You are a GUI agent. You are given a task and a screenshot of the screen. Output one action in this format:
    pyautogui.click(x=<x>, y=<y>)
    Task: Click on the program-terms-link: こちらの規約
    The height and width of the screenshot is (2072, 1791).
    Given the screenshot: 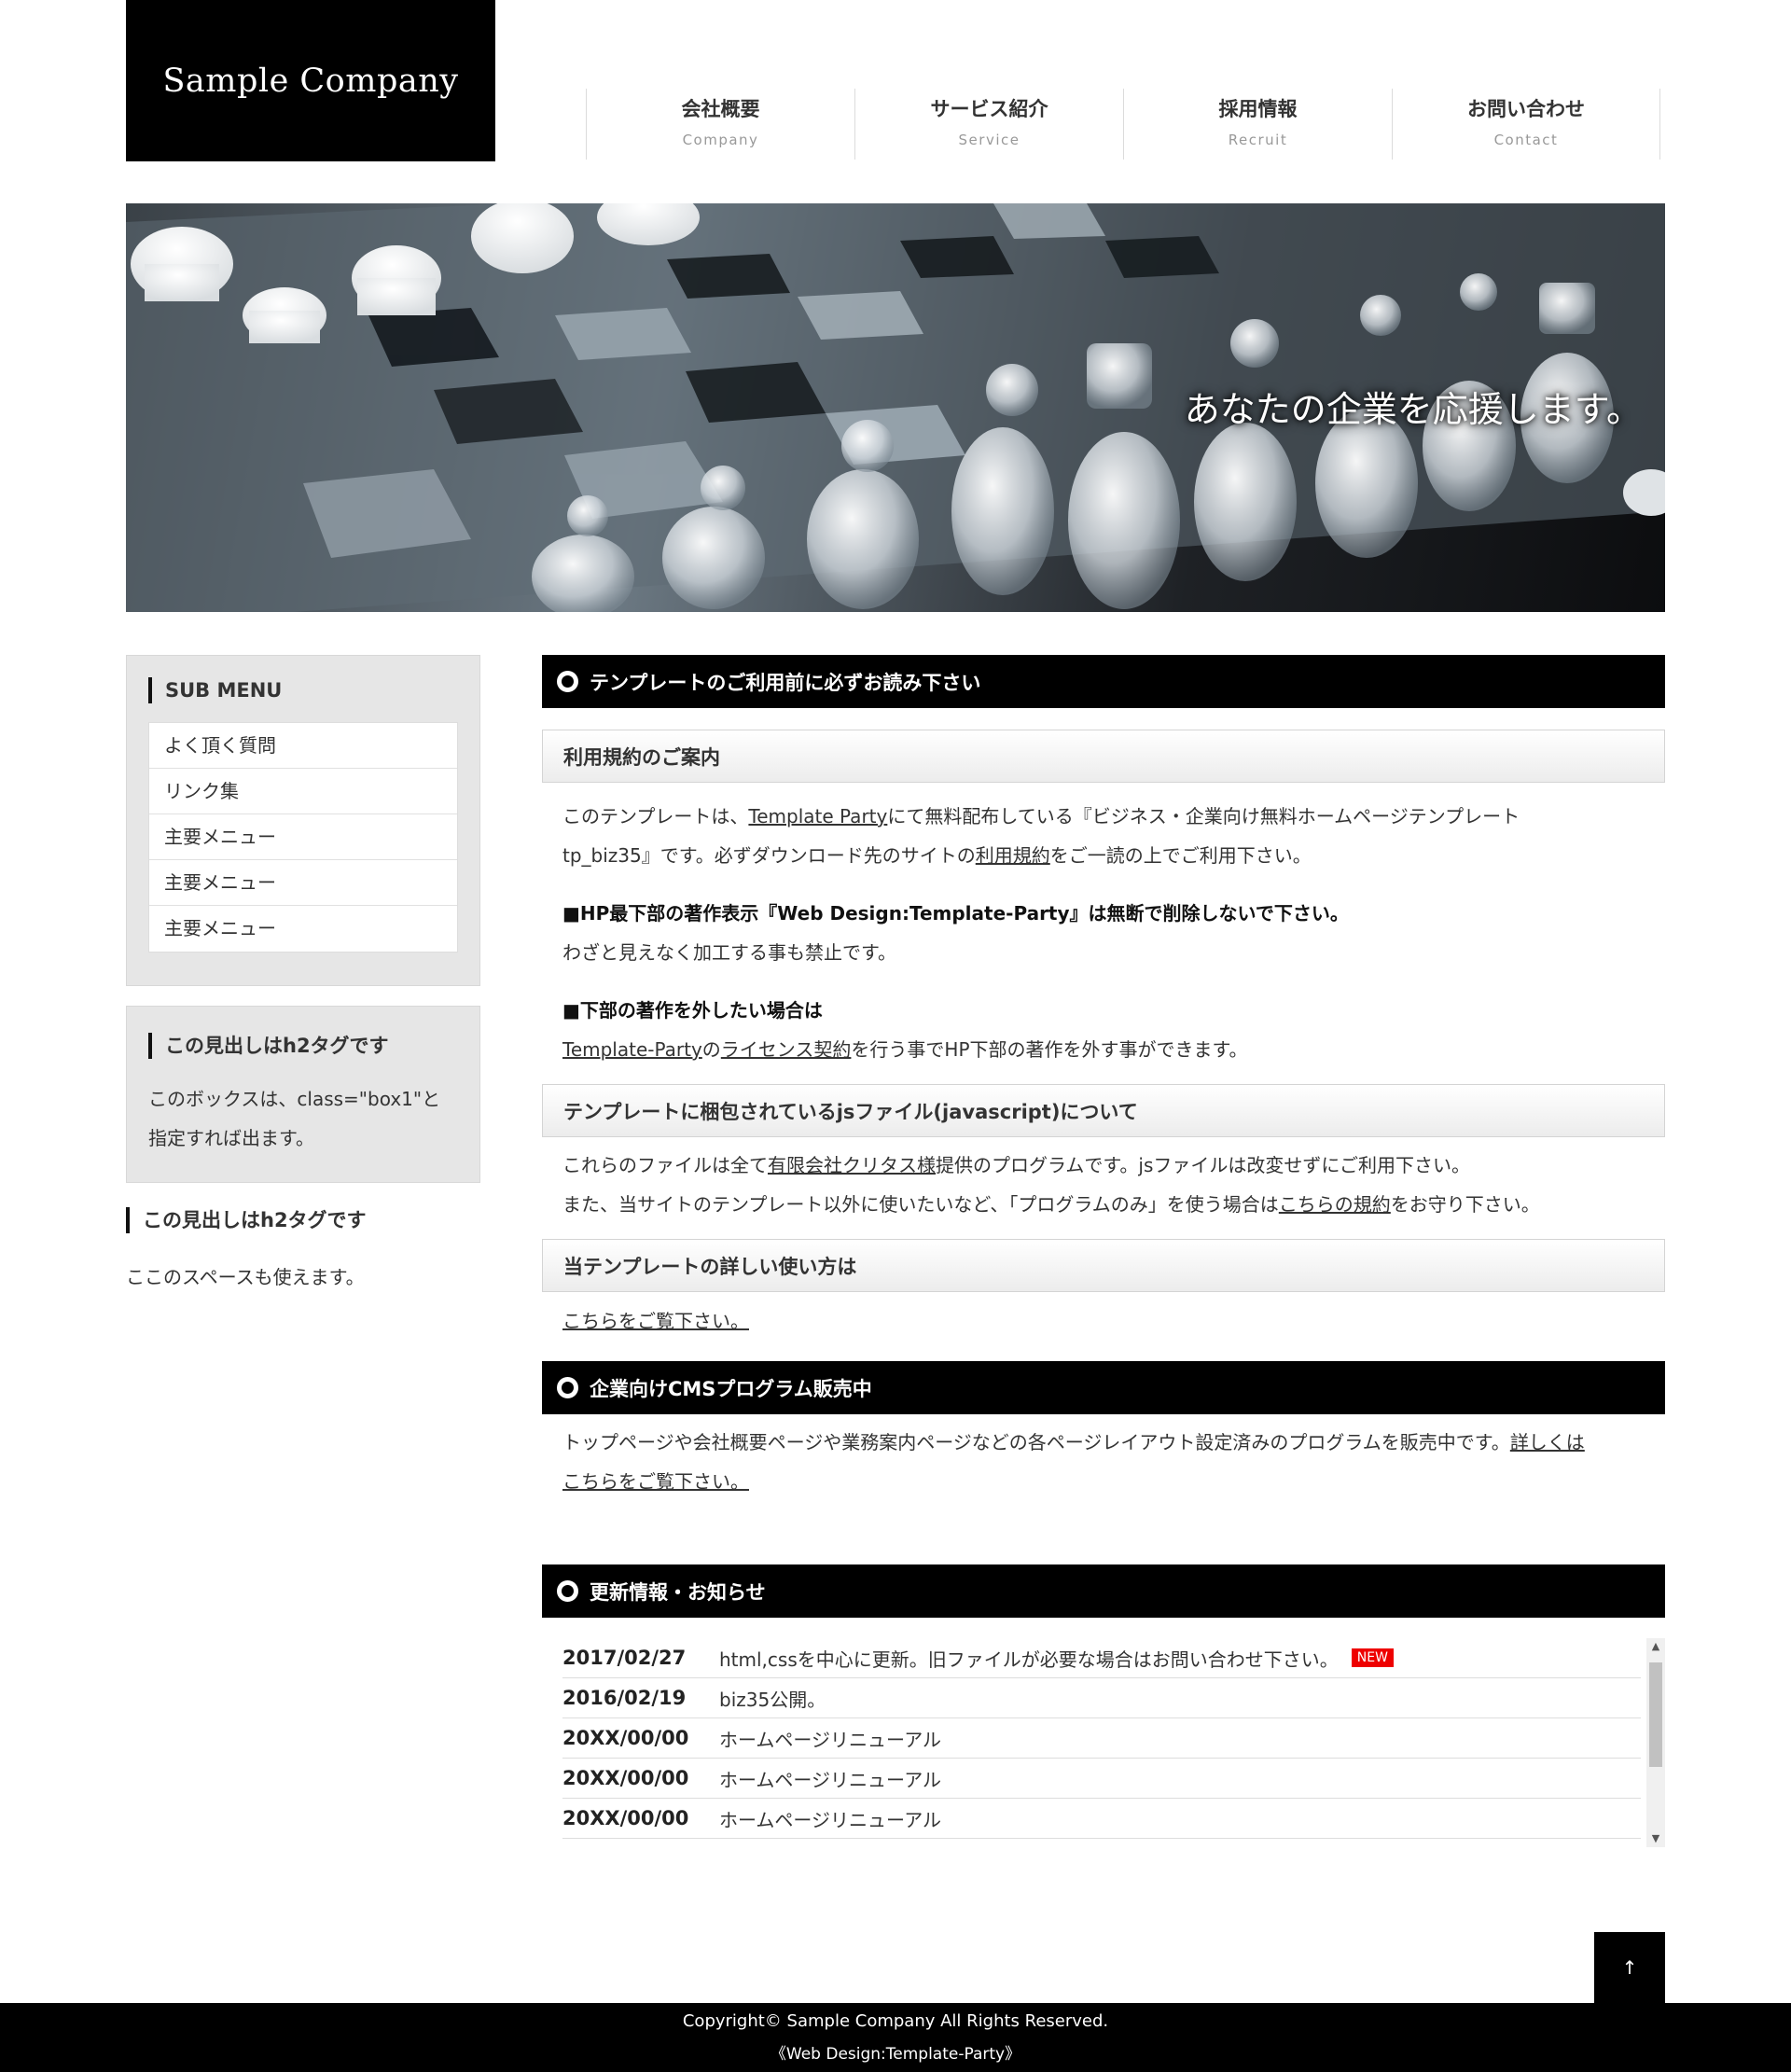 What is the action you would take?
    pyautogui.click(x=1335, y=1204)
    